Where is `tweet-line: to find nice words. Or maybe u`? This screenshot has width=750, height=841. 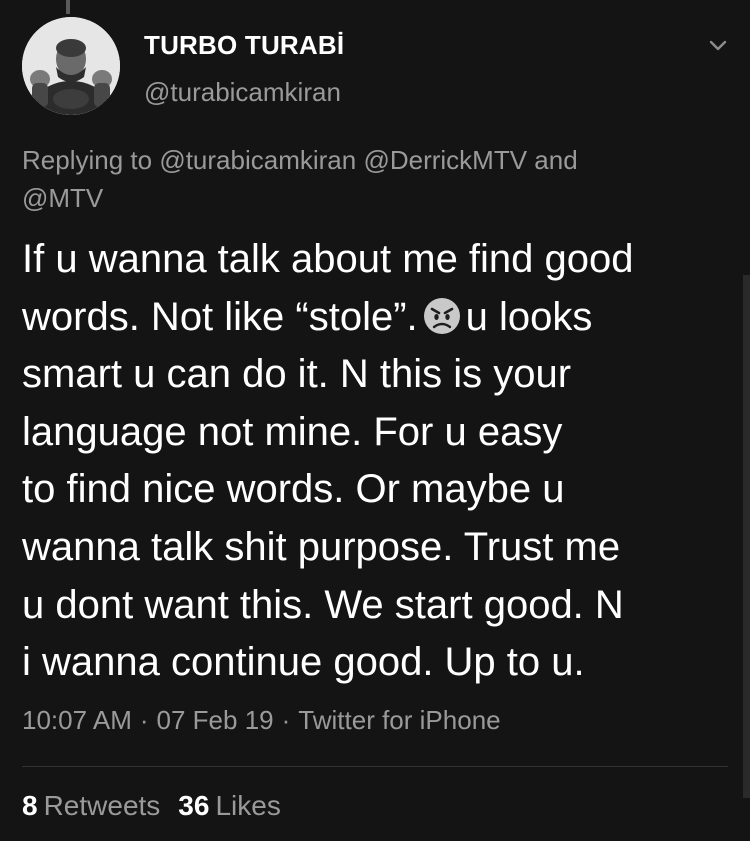
tweet-line: to find nice words. Or maybe u is located at coordinates (293, 489).